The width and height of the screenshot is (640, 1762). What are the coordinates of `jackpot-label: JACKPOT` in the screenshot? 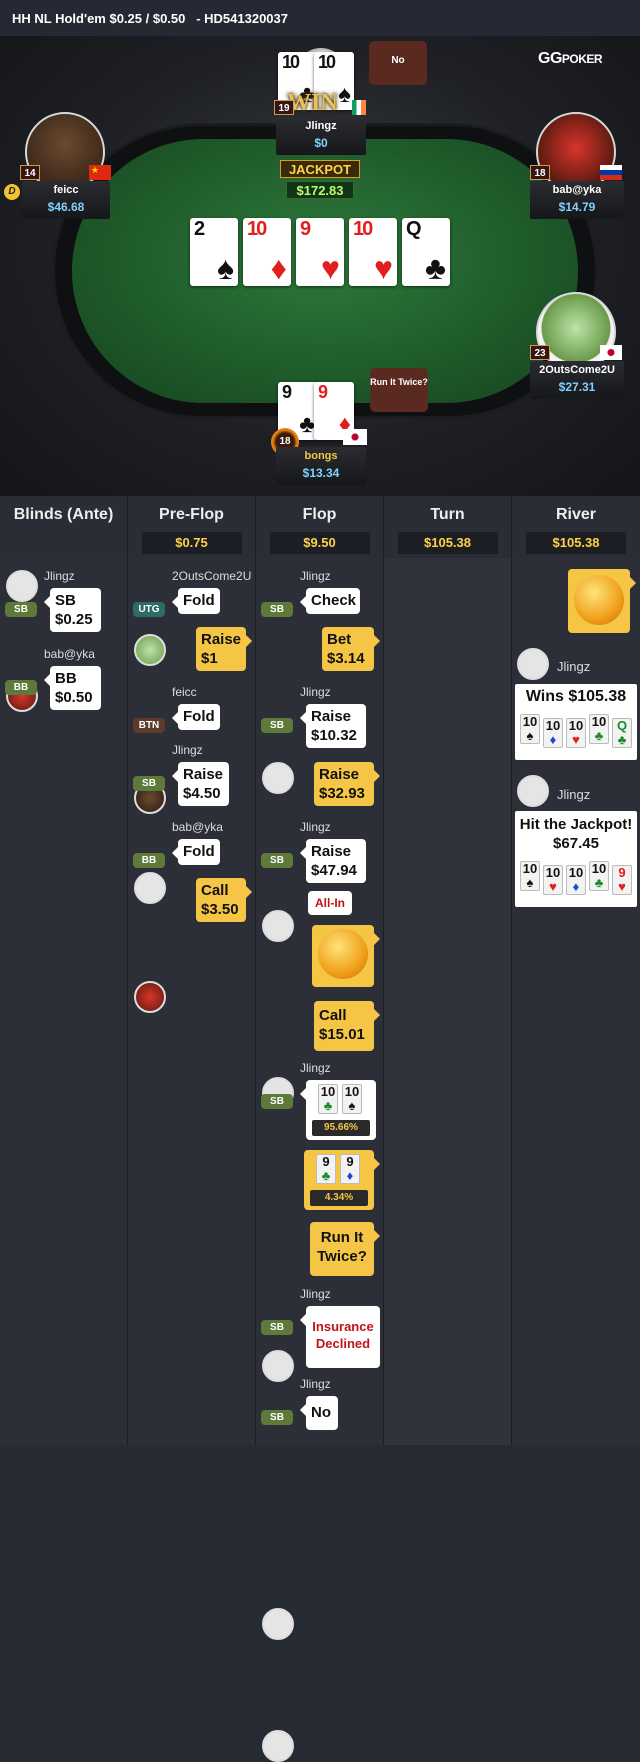 It's located at (320, 169).